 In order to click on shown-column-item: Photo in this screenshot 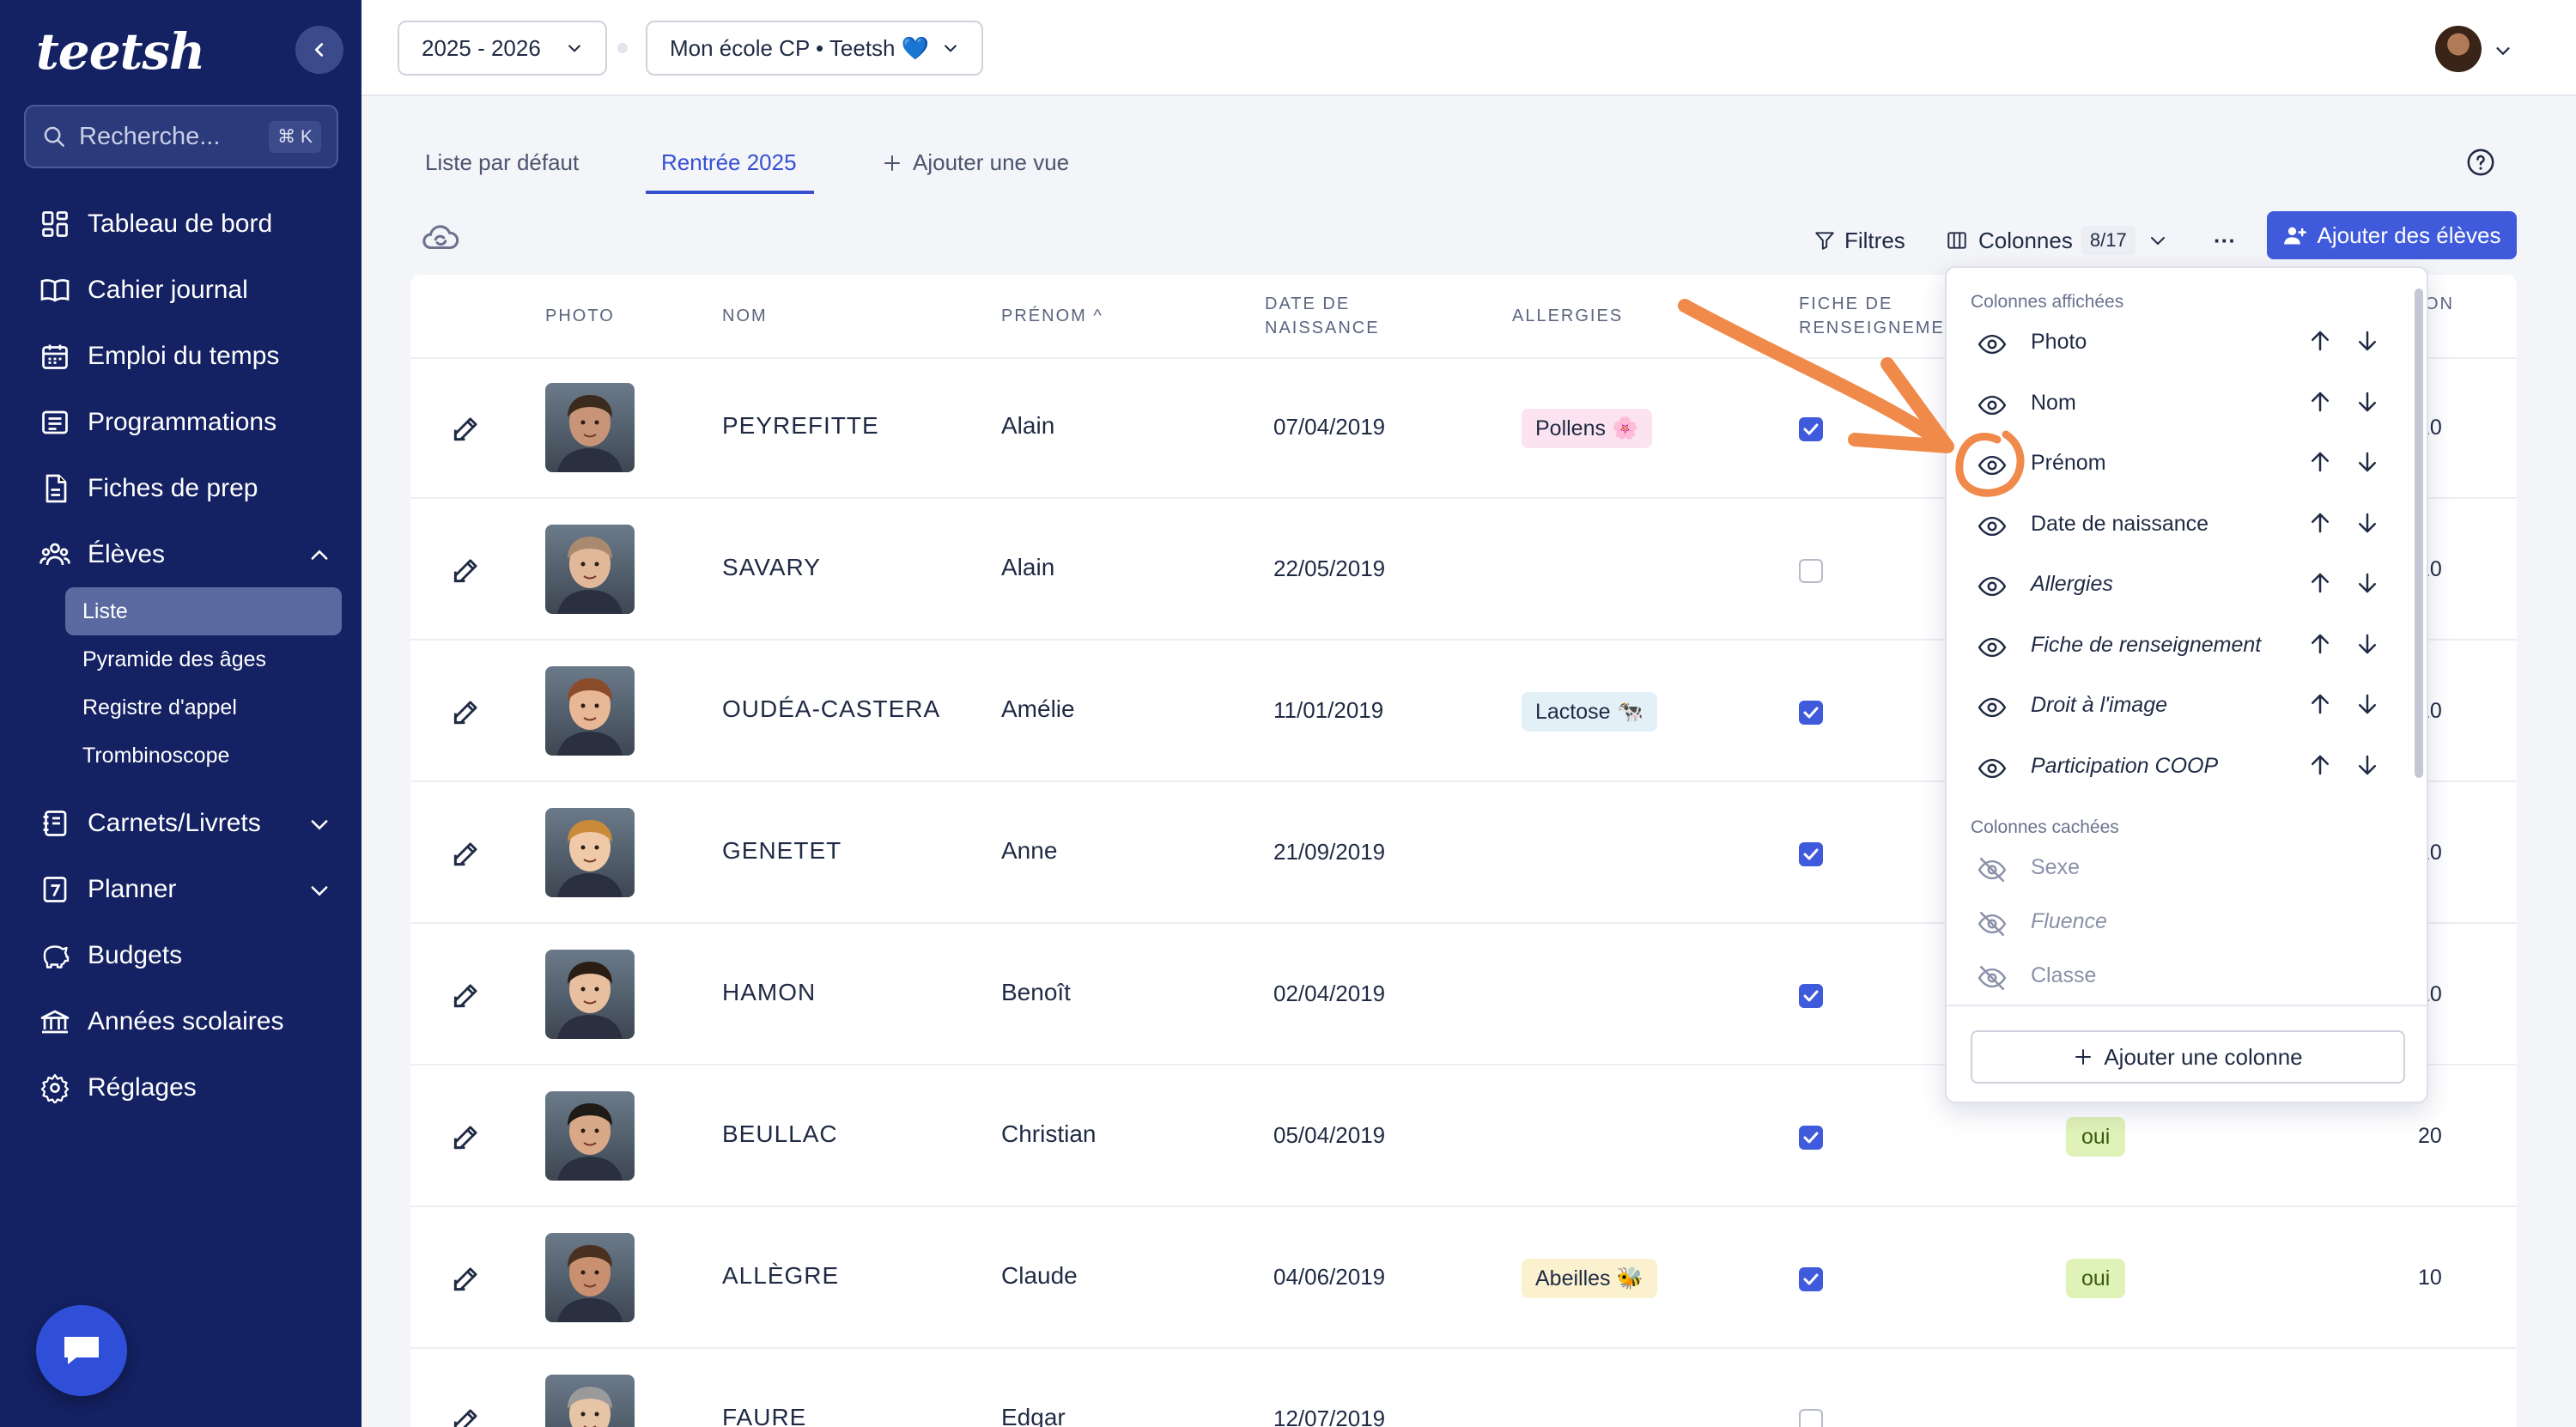, I will do `click(2178, 343)`.